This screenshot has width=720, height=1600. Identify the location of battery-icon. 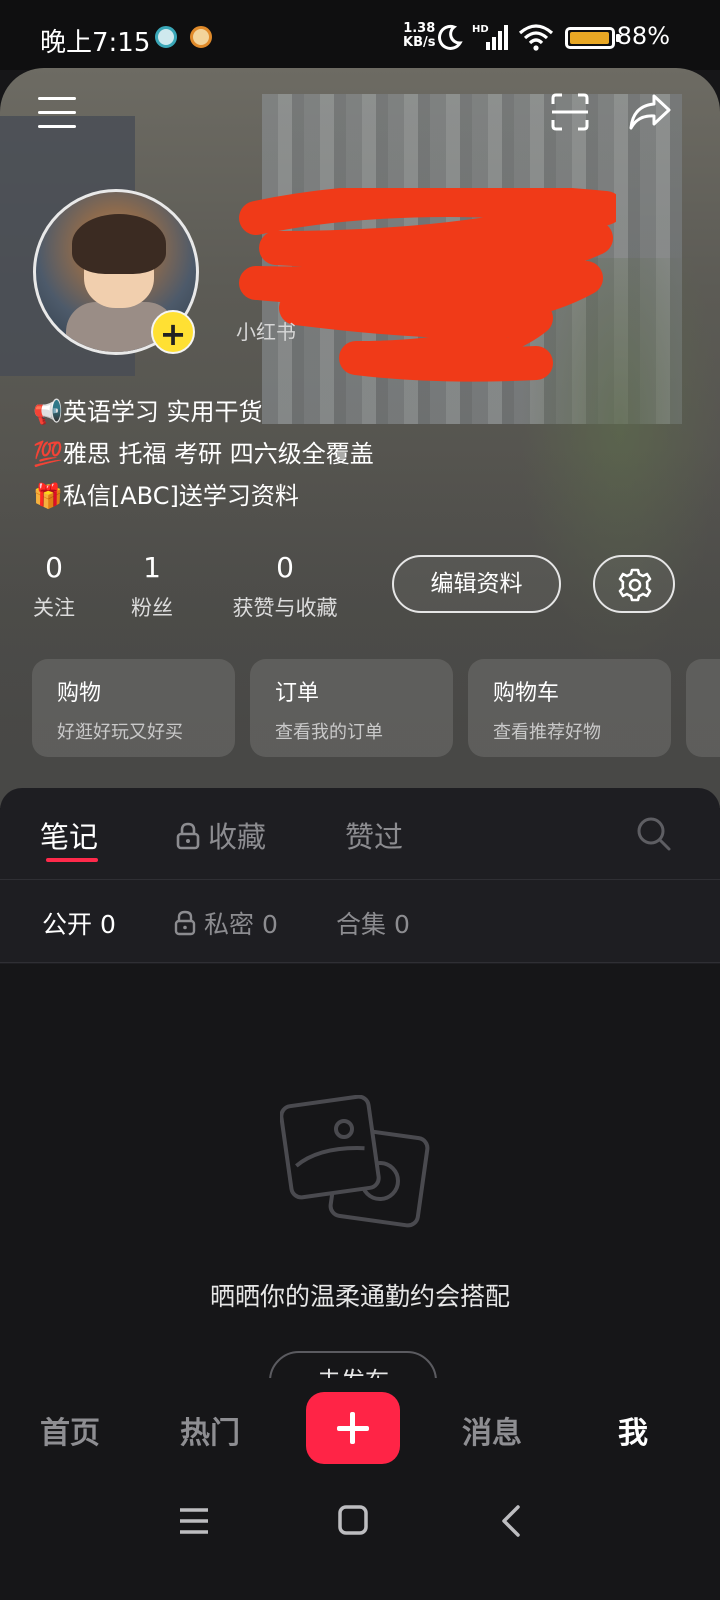
(592, 38).